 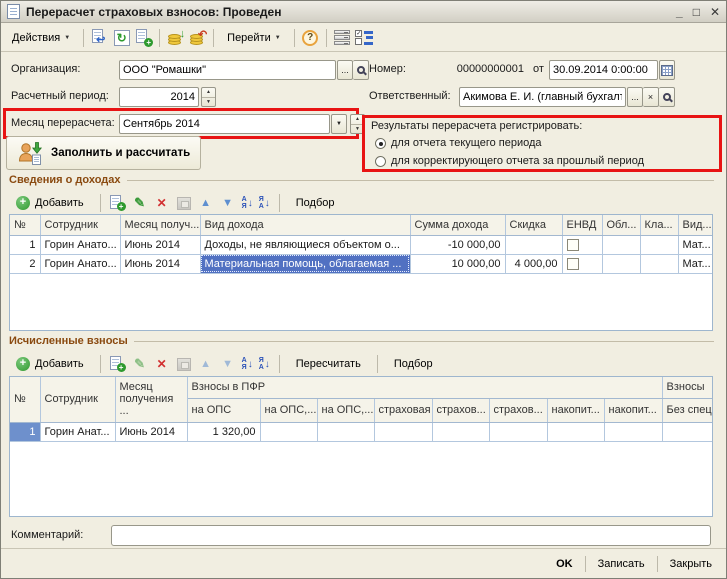 I want to click on fill-and-calculate-button: Заполнить и рассчитать, so click(x=104, y=153).